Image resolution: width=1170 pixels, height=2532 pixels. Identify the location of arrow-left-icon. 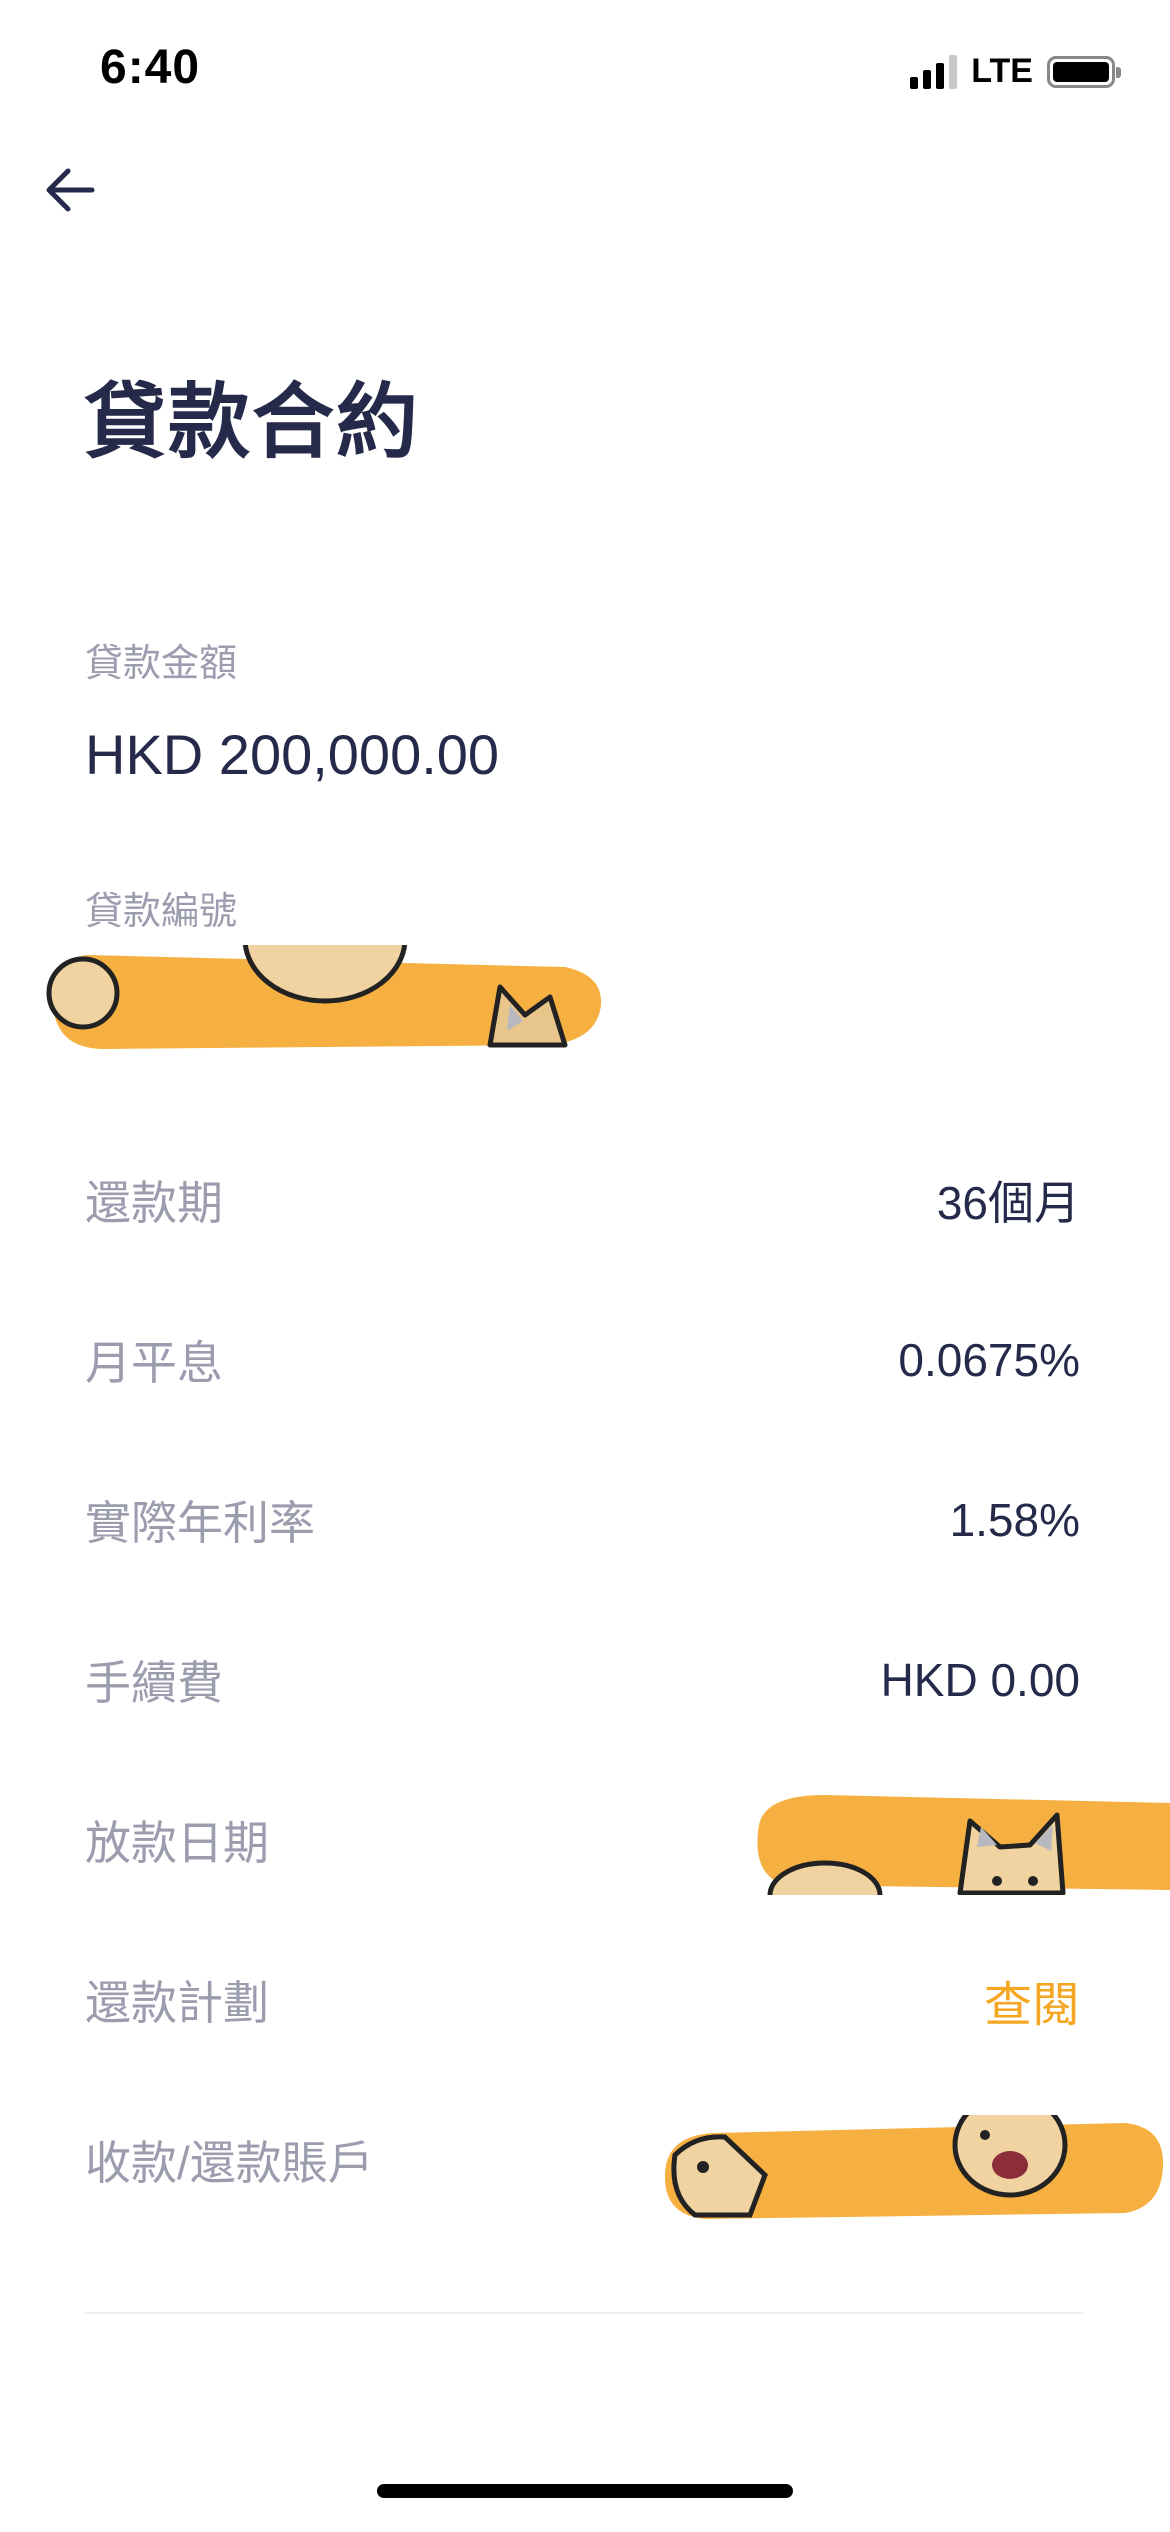
(70, 190).